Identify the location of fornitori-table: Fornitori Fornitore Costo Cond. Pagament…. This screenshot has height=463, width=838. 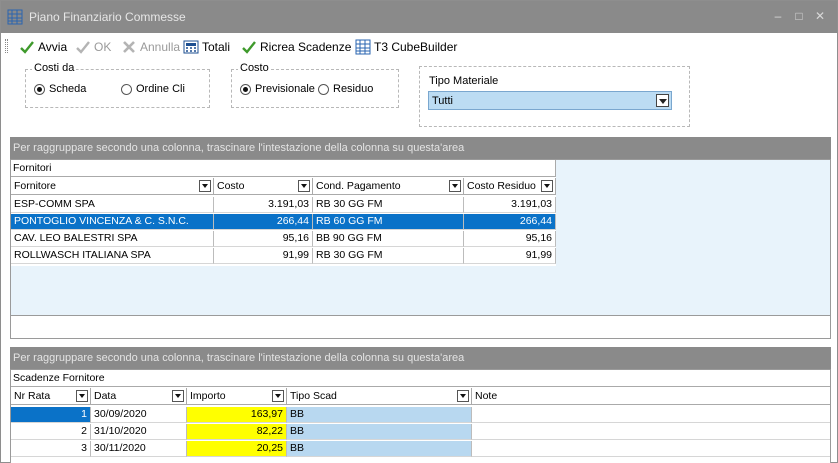
(283, 213).